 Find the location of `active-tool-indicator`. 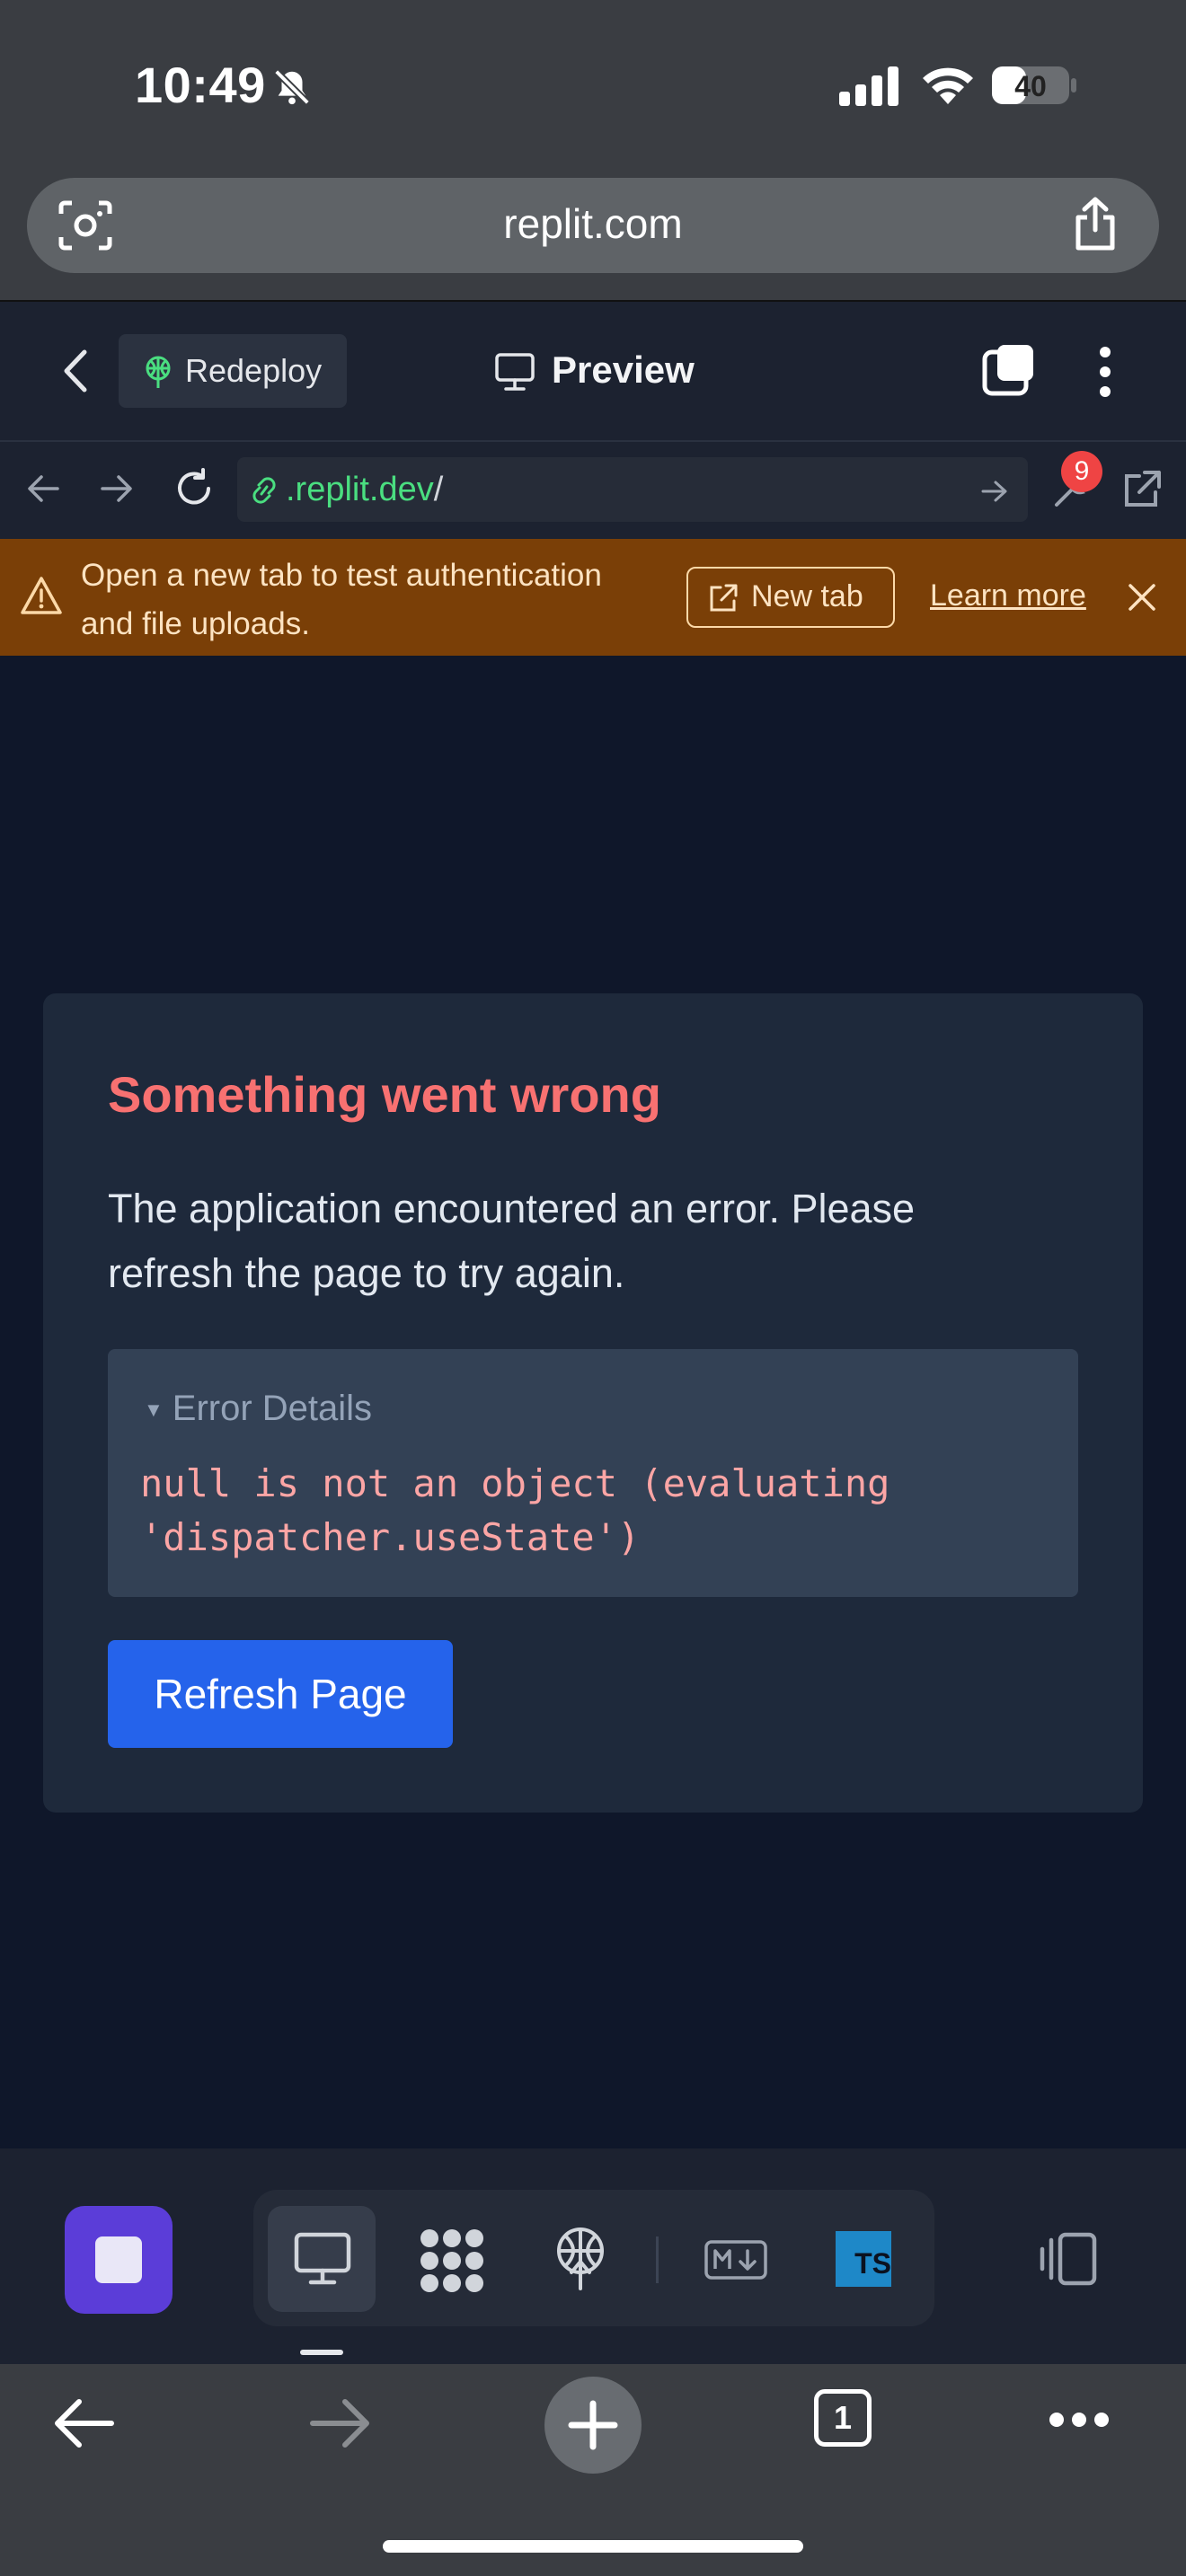

active-tool-indicator is located at coordinates (321, 2352).